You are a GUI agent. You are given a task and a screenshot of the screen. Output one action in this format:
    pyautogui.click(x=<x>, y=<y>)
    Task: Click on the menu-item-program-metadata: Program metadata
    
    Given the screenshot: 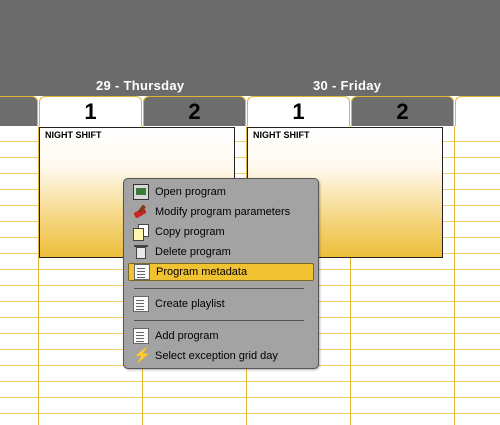 What is the action you would take?
    pyautogui.click(x=221, y=272)
    